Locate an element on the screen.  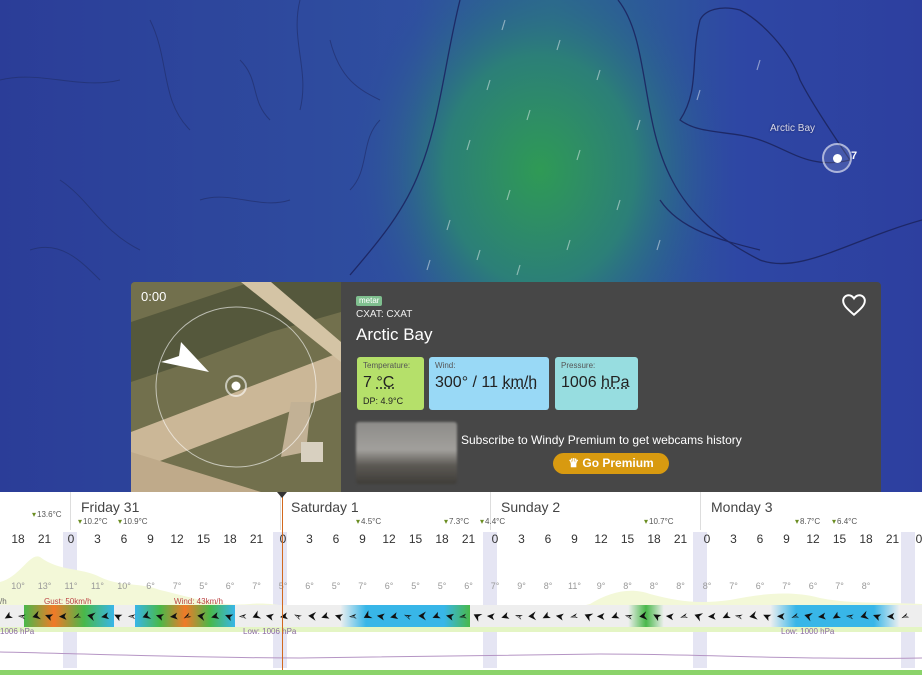
wind-unit-cut: /h is located at coordinates (3, 601).